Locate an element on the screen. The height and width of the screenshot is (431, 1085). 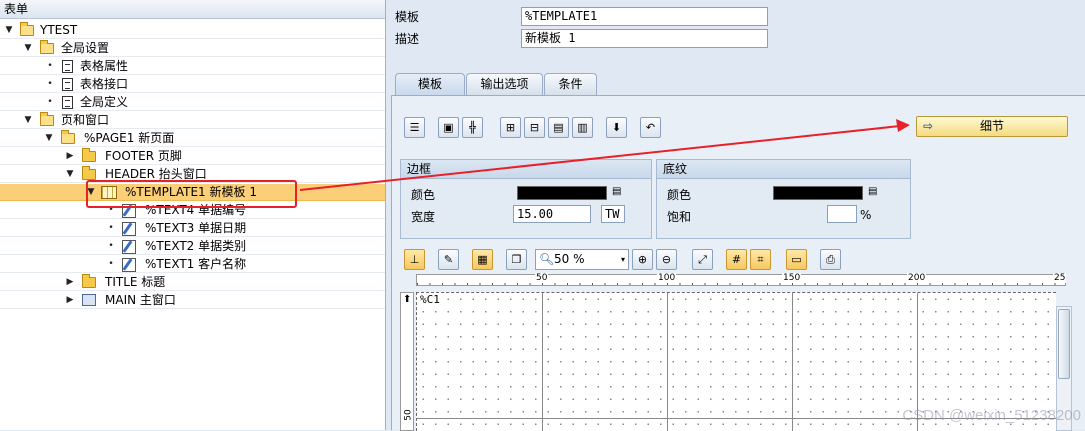
tree-item-label: 页和窗口 is located at coordinates (85, 120).